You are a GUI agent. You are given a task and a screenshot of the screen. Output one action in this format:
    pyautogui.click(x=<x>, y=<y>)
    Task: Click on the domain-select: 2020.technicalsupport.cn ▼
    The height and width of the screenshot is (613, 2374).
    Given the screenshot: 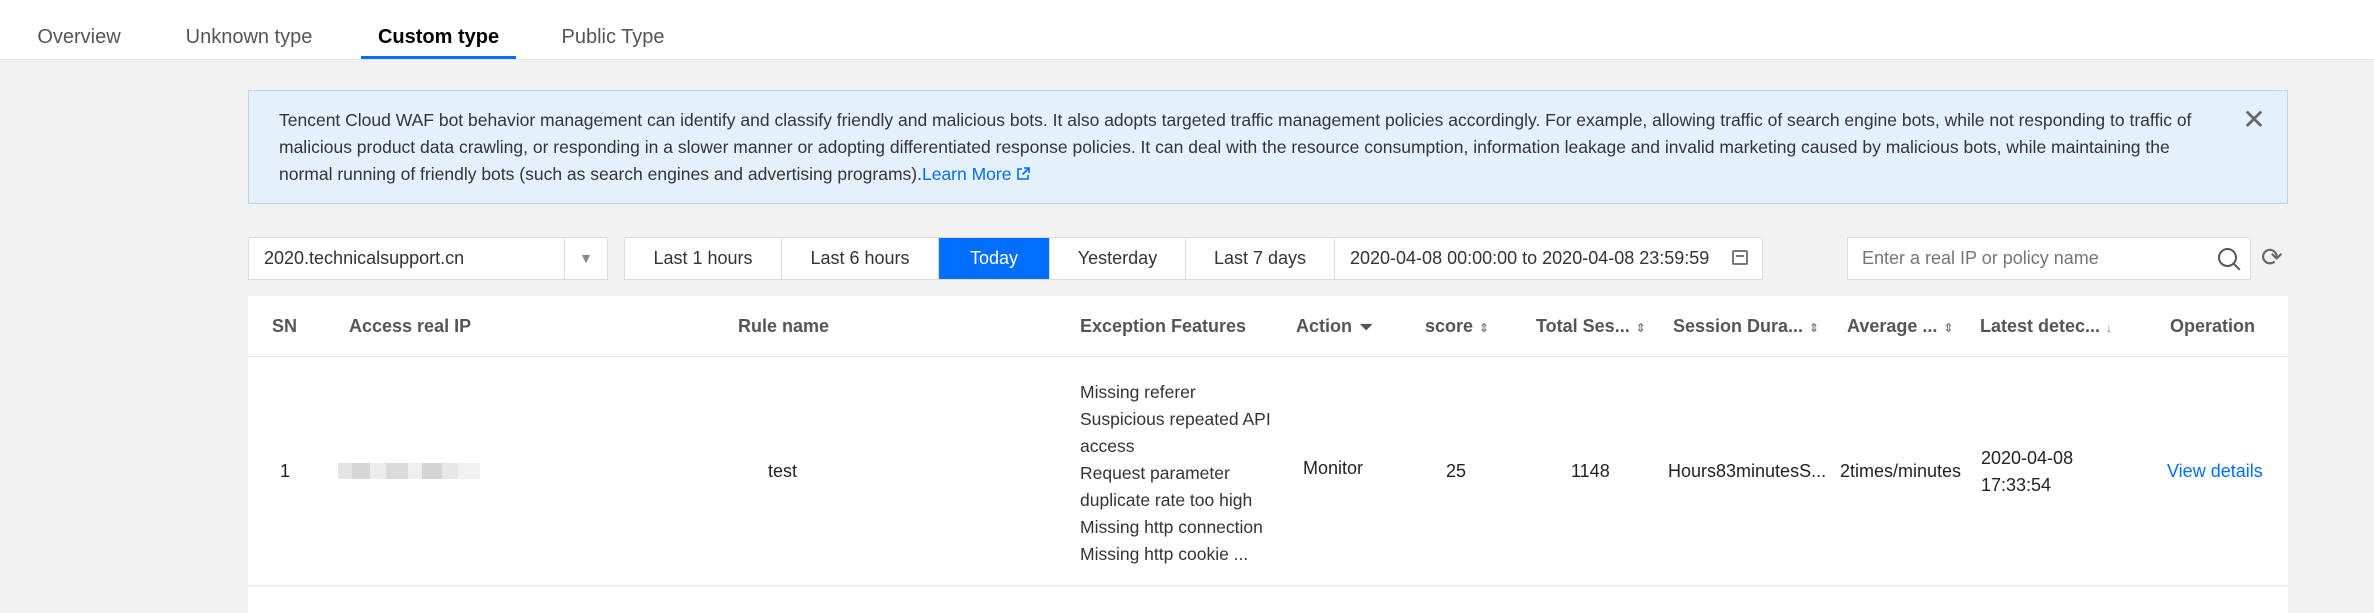 What is the action you would take?
    pyautogui.click(x=428, y=258)
    